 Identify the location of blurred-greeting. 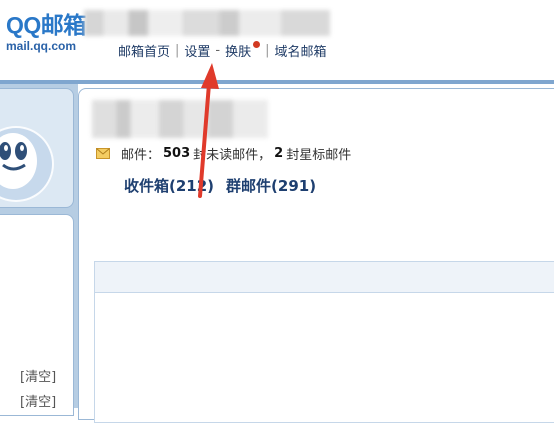
(180, 119).